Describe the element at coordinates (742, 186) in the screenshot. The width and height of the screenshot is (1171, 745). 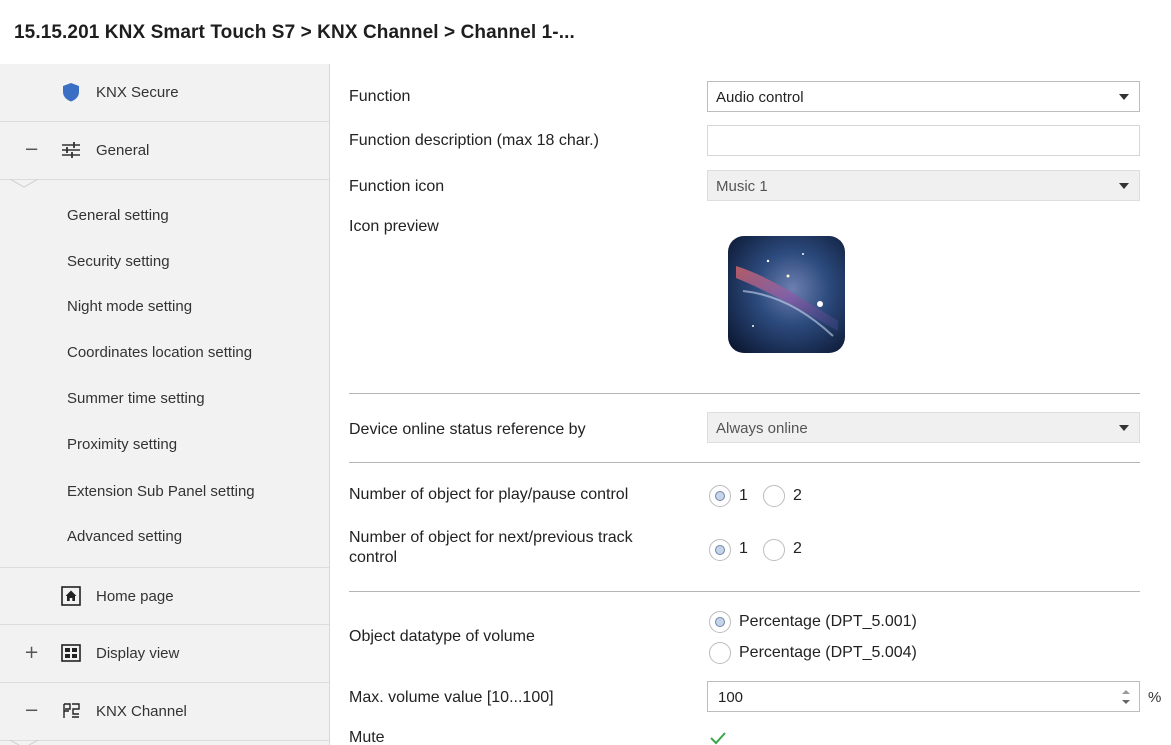
I see `function-icon-select-value: Music 1` at that location.